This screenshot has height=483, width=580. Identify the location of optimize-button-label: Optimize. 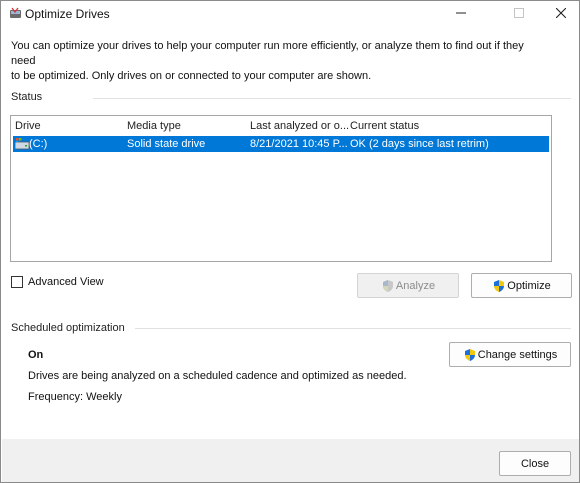
(529, 285).